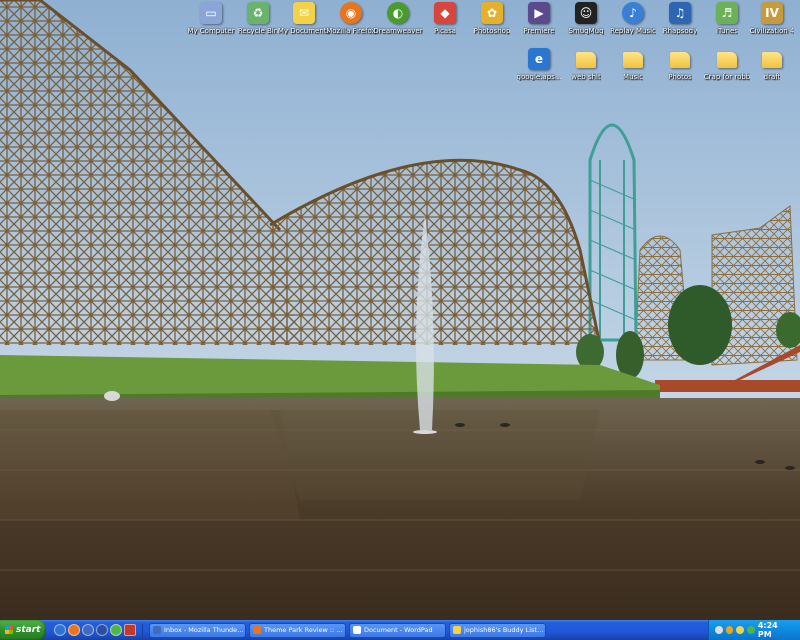  Describe the element at coordinates (586, 13) in the screenshot. I see `smugmug-icon: ☺` at that location.